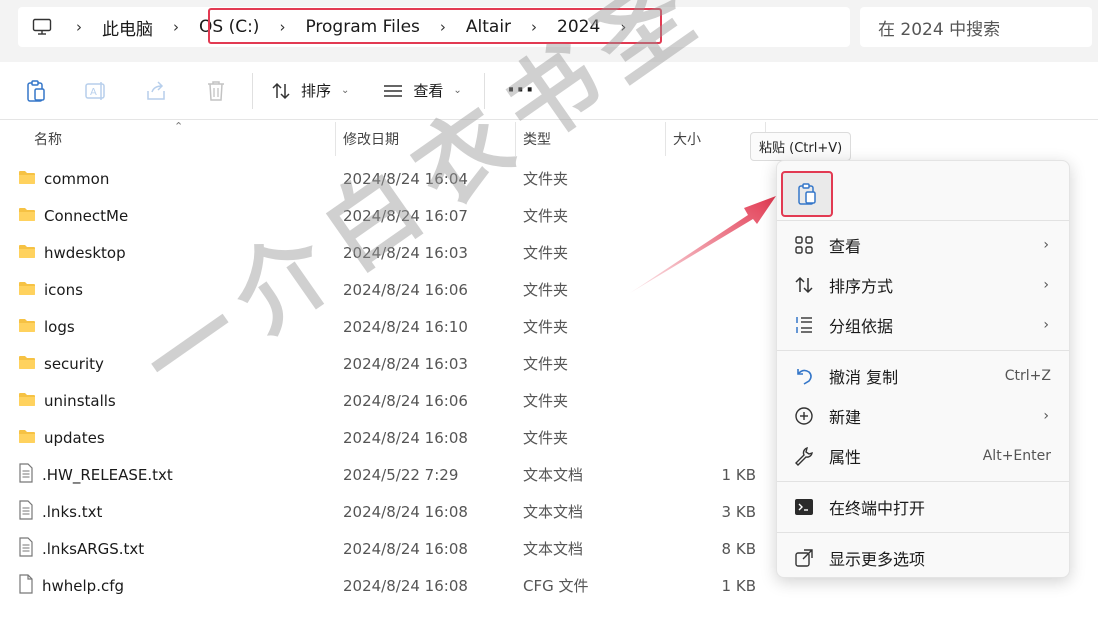 The width and height of the screenshot is (1098, 620). I want to click on menu-item-show-more: 显示更多选项, so click(923, 558).